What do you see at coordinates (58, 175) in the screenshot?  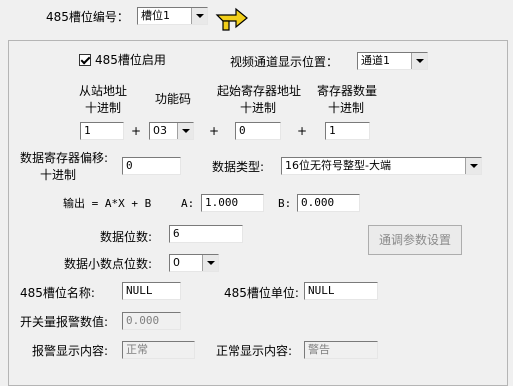 I see `offset-sublabel: 十进制` at bounding box center [58, 175].